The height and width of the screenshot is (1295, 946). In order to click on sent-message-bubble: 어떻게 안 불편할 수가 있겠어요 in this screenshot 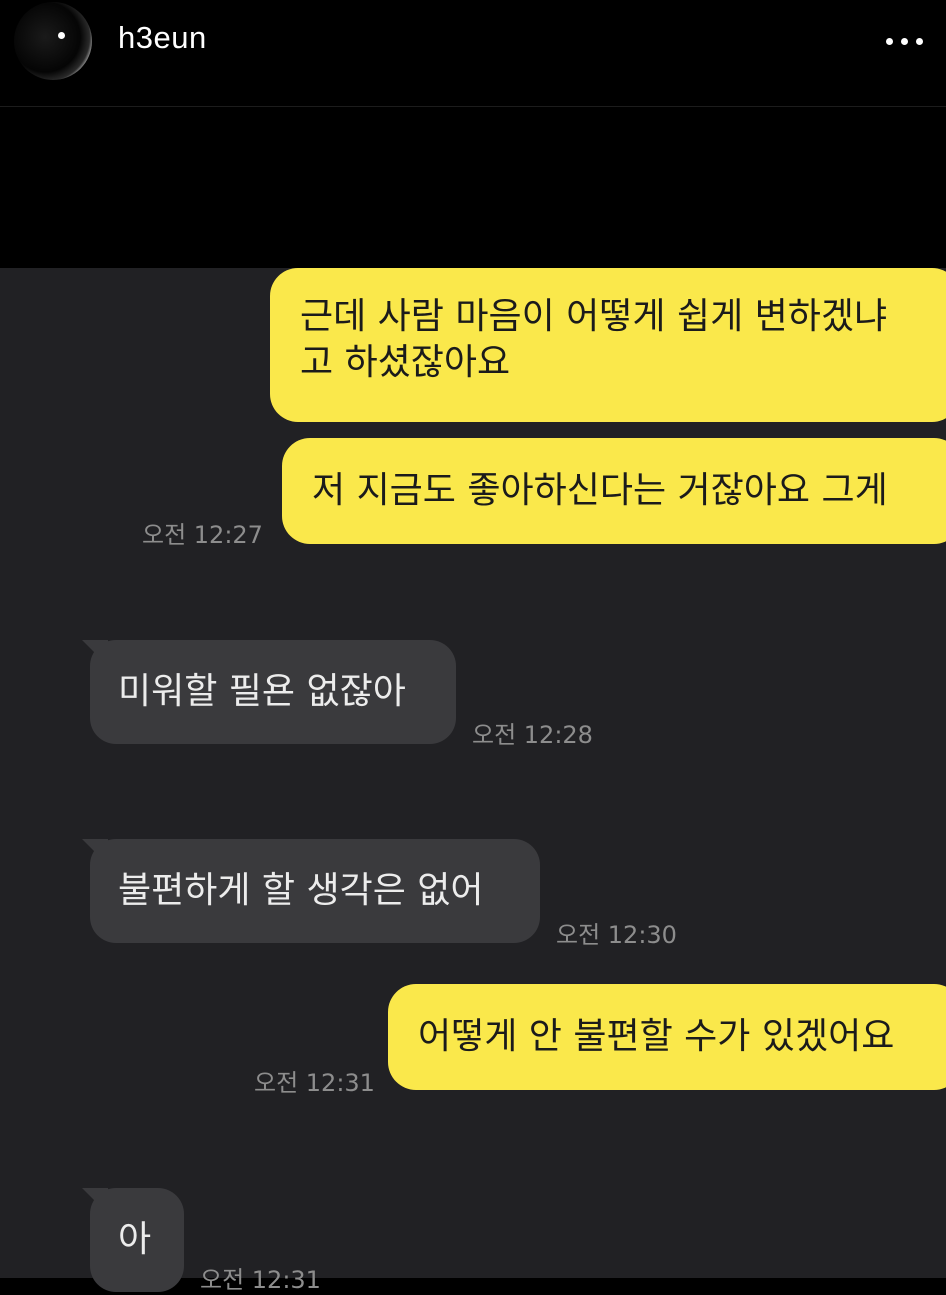, I will do `click(667, 1037)`.